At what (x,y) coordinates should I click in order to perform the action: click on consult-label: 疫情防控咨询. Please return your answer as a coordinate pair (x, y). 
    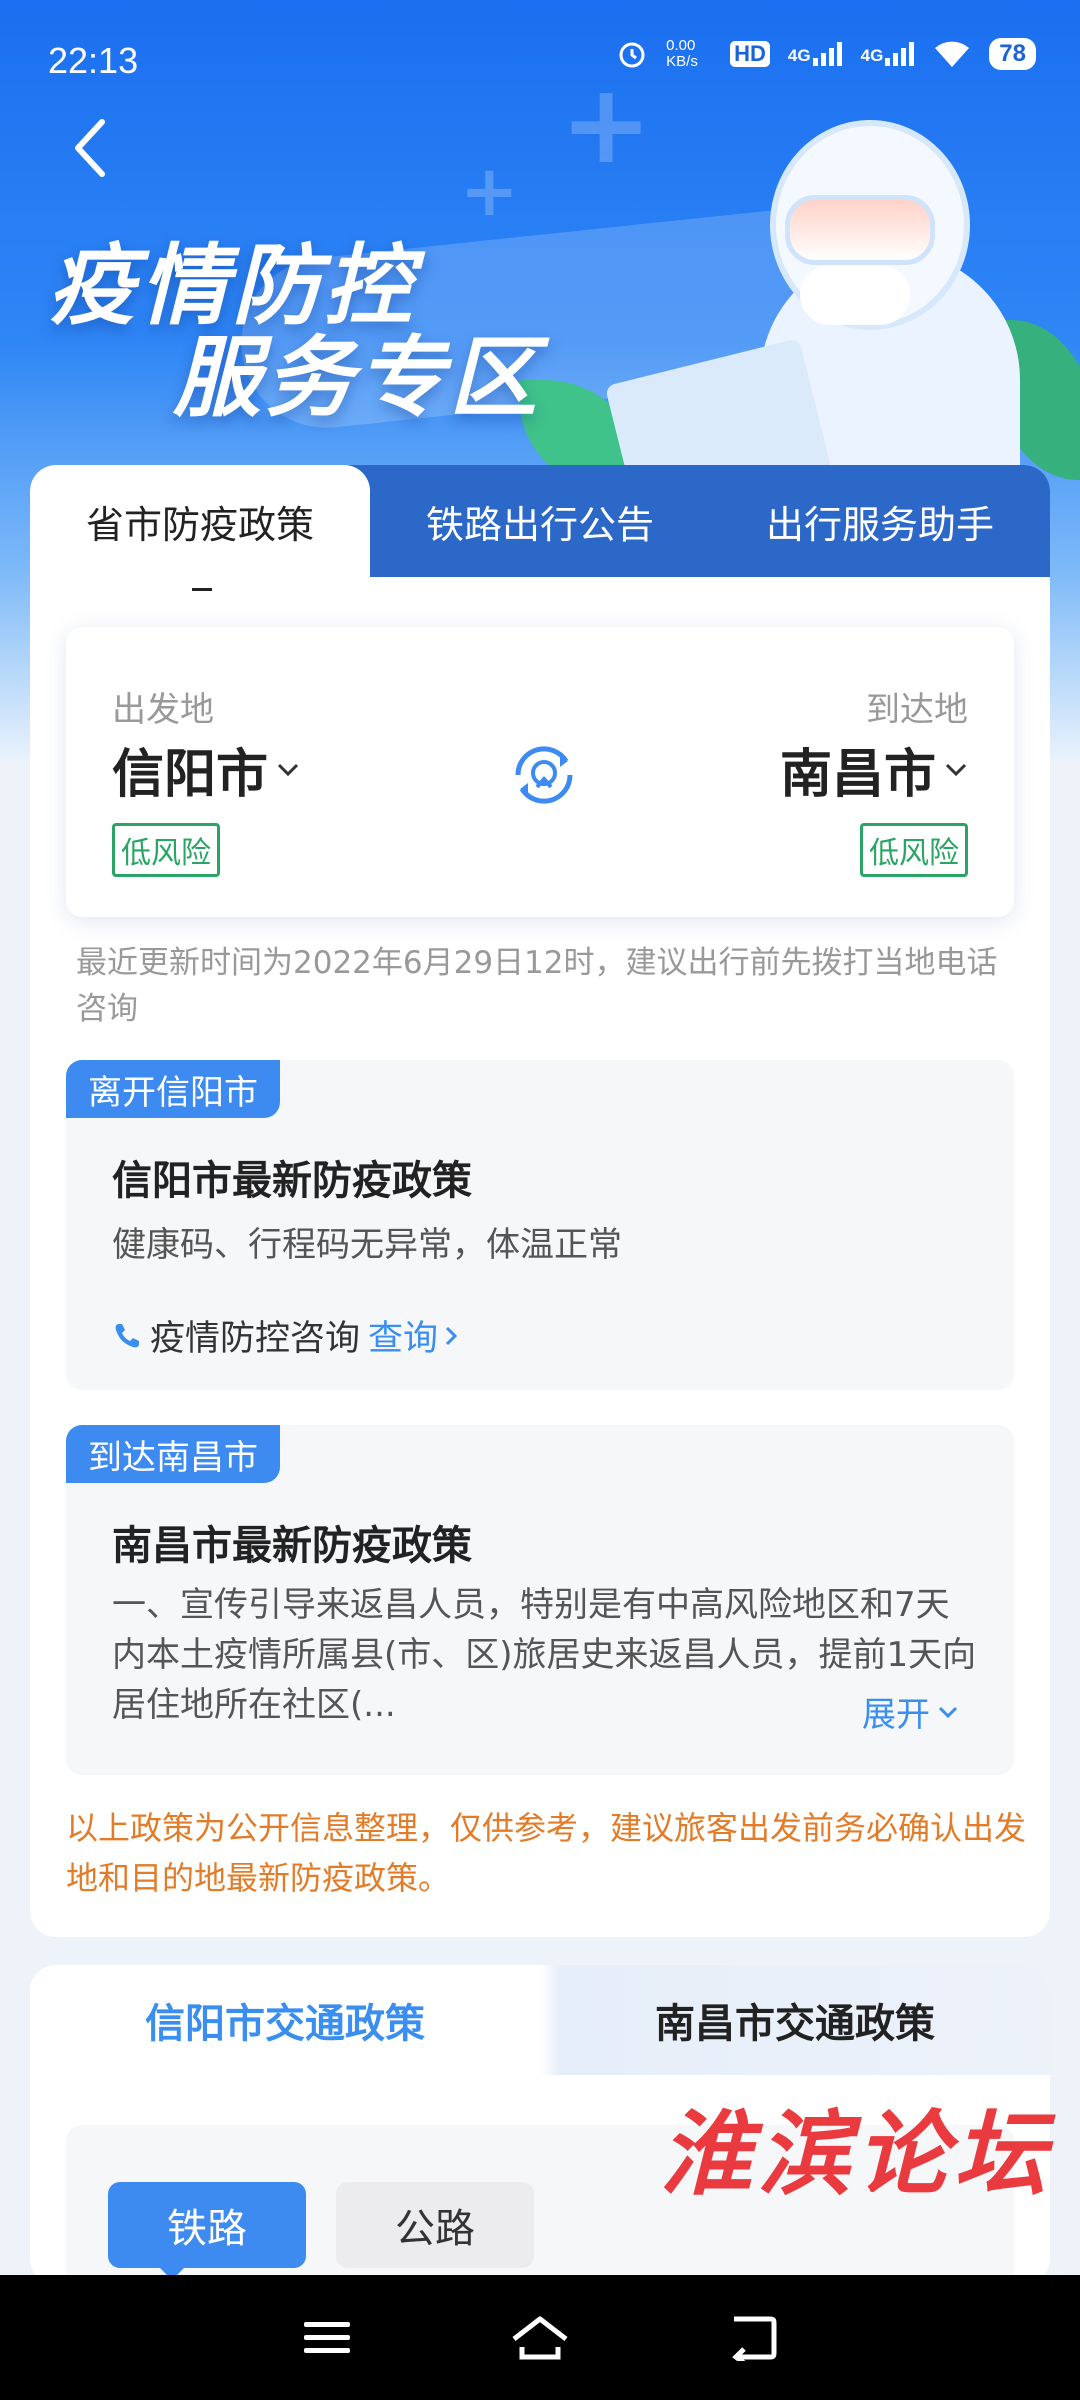
    Looking at the image, I should click on (255, 1339).